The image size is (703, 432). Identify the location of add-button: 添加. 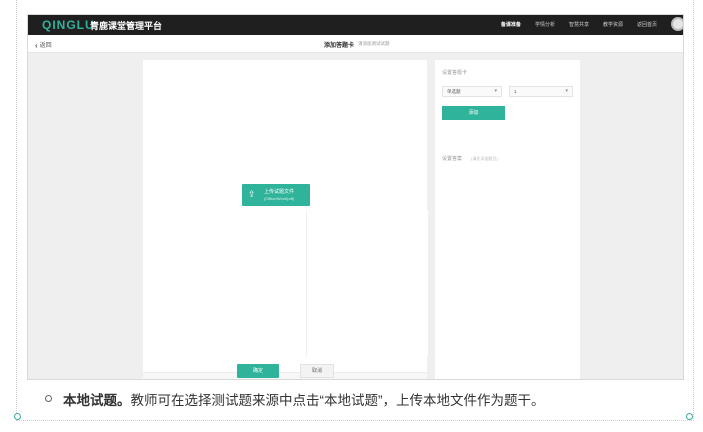
(473, 113).